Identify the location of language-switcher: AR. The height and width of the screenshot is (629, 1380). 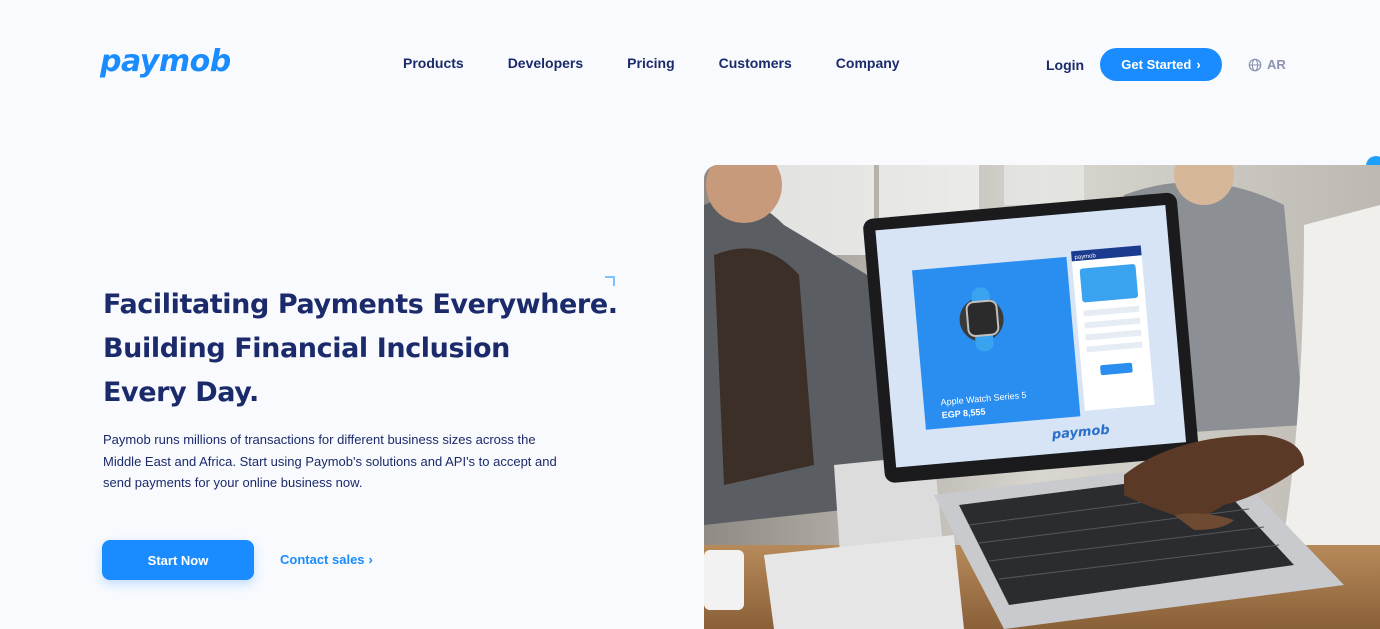
(1267, 64).